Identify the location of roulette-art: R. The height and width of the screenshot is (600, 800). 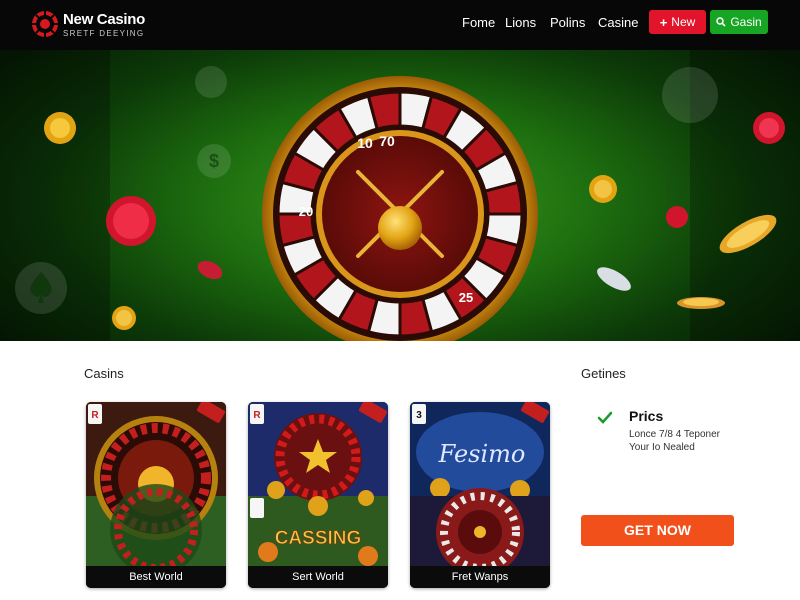
(156, 495).